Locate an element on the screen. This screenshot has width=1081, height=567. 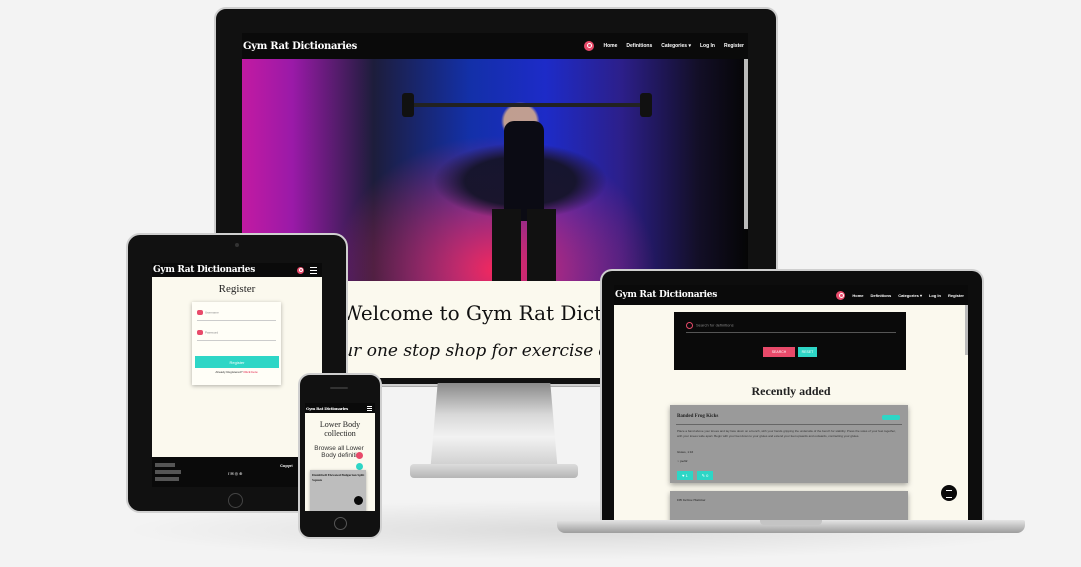
card-title: DB Incline Hammer is located at coordinates (691, 500).